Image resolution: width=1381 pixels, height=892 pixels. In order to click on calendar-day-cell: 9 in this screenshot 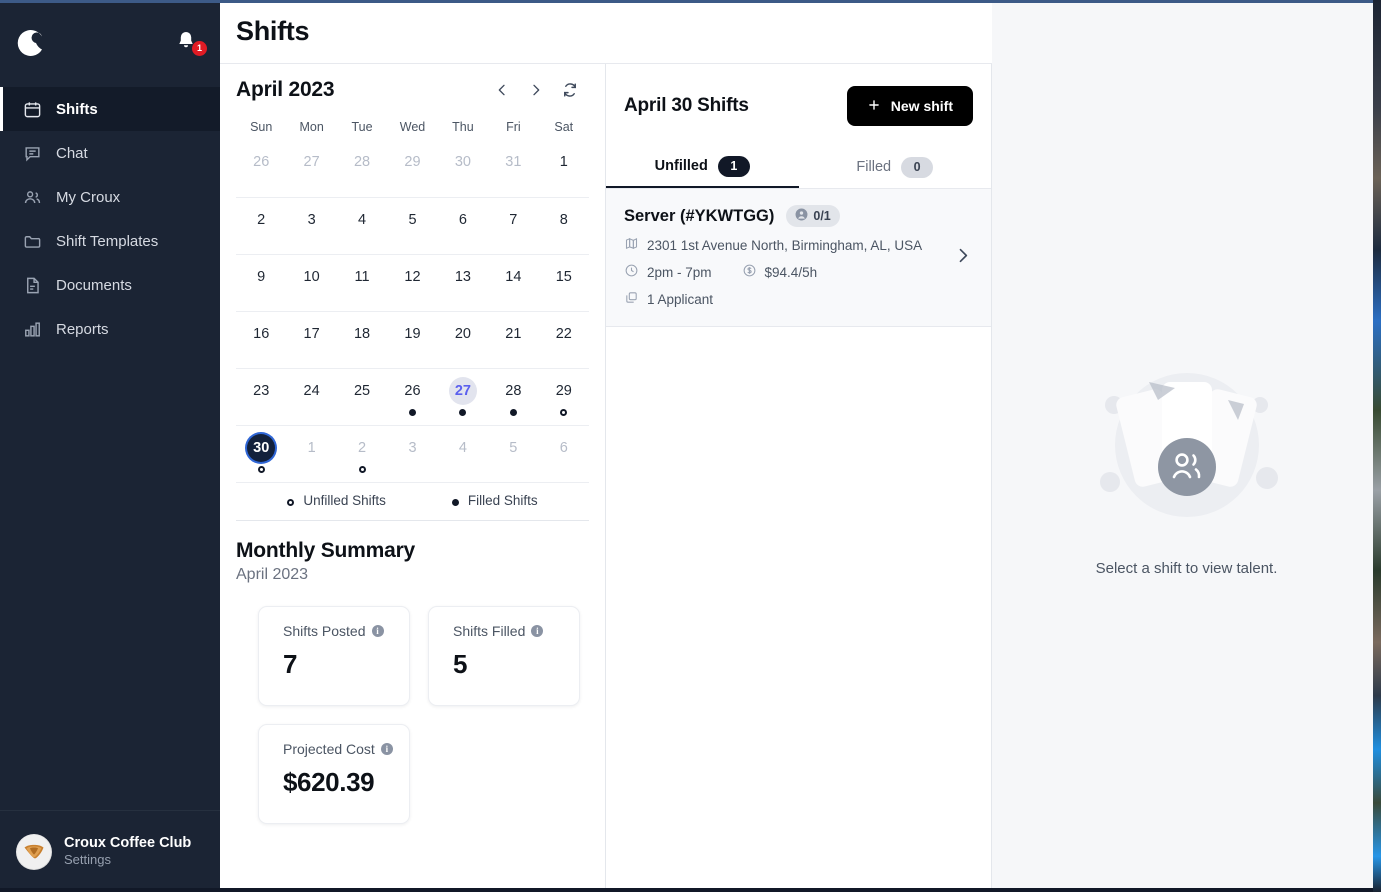, I will do `click(261, 283)`.